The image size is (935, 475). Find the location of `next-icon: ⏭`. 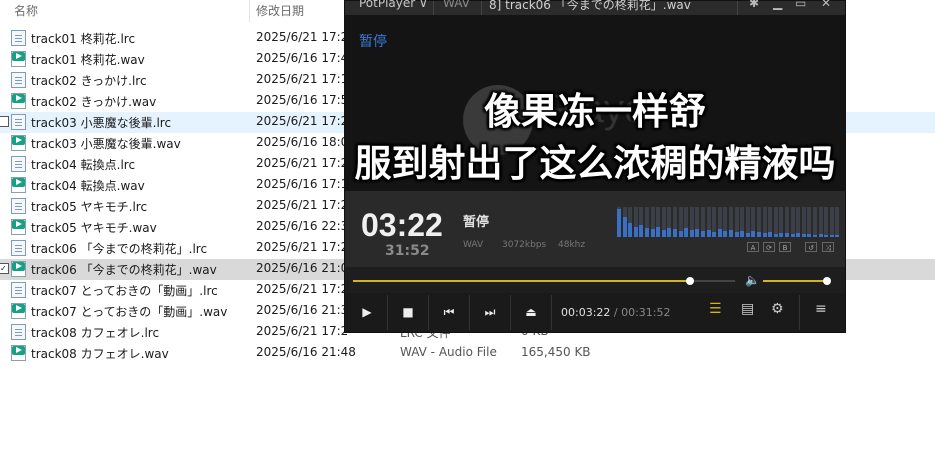

next-icon: ⏭ is located at coordinates (490, 312).